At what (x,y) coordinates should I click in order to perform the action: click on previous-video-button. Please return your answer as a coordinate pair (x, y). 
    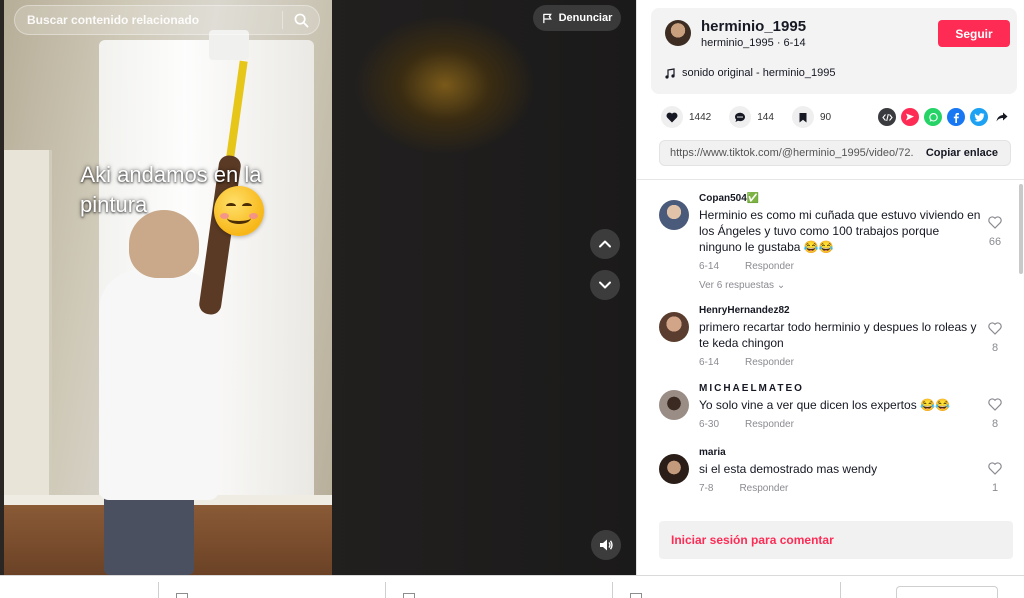
    Looking at the image, I should click on (605, 244).